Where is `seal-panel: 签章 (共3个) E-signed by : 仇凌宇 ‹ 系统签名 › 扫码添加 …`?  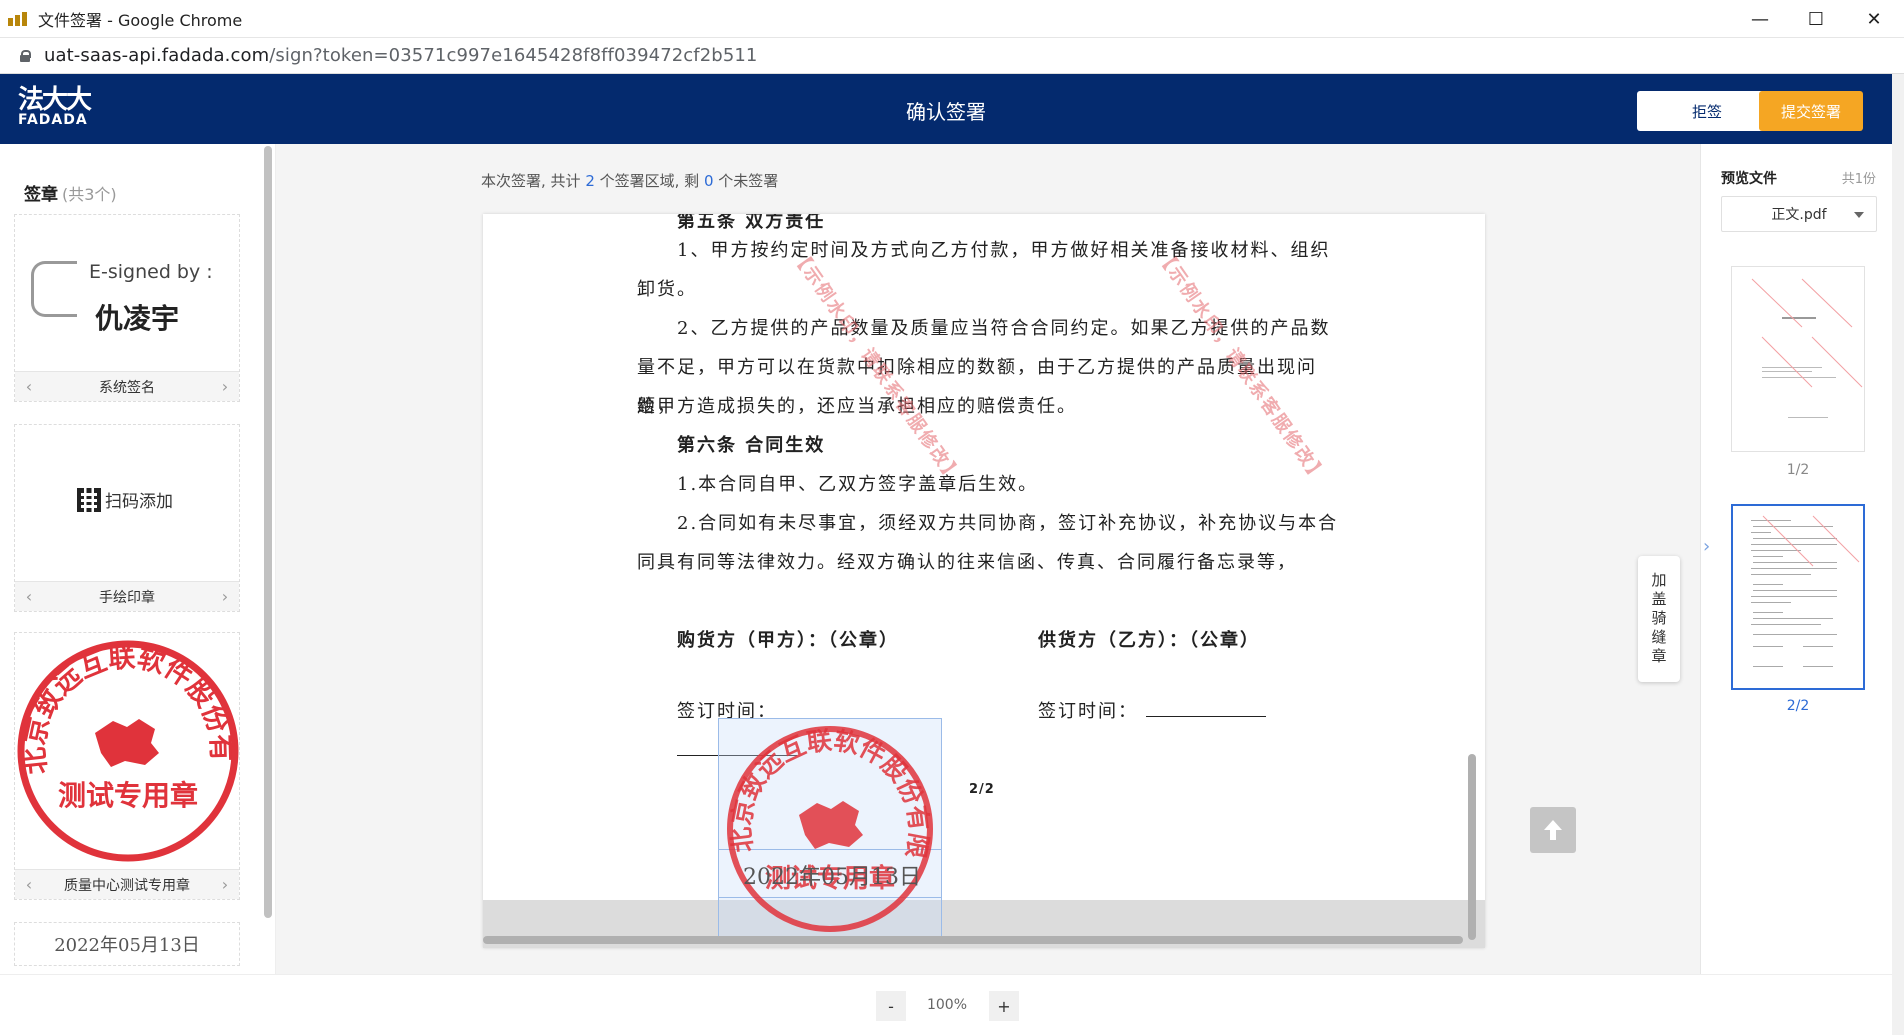
seal-panel: 签章 (共3个) E-signed by : 仇凌宇 ‹ 系统签名 › 扫码添加 … is located at coordinates (138, 559).